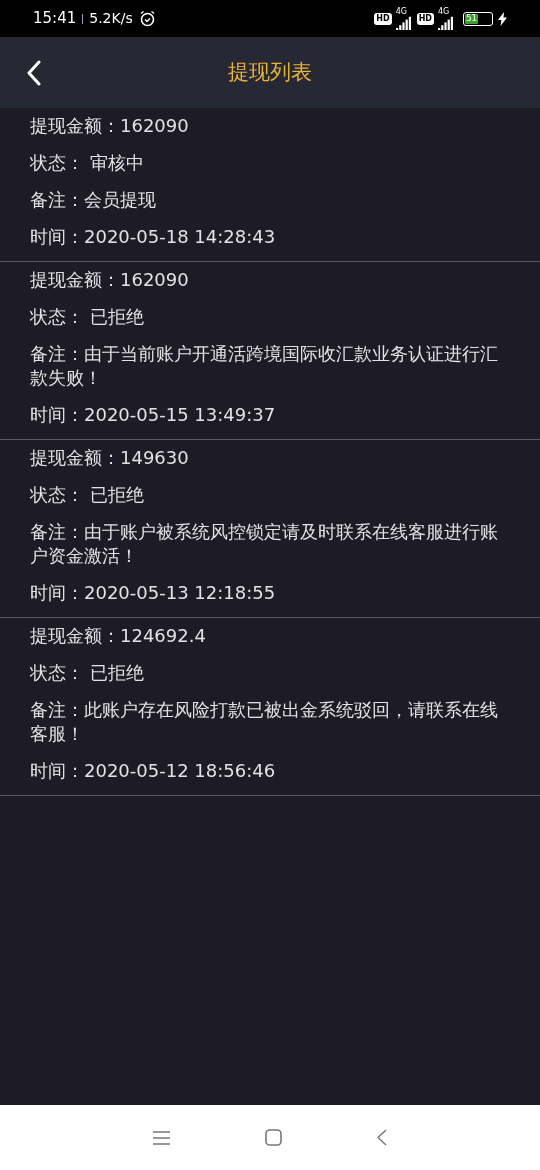  What do you see at coordinates (265, 415) in the screenshot?
I see `record-field: 时间：2020-05-15 13:49:37` at bounding box center [265, 415].